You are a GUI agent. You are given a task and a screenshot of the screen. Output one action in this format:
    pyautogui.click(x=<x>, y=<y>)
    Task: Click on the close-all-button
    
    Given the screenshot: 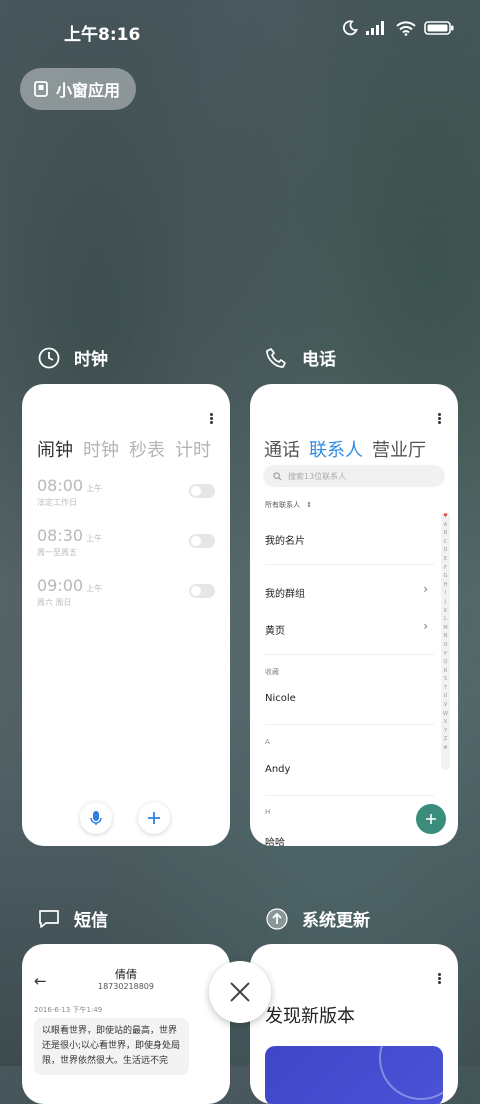 What is the action you would take?
    pyautogui.click(x=240, y=992)
    